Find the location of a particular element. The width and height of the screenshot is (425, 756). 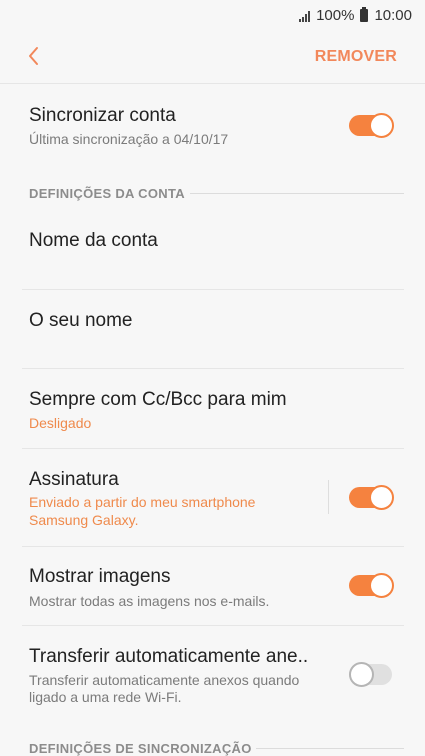

always-cc-status: Desligado is located at coordinates (60, 423).